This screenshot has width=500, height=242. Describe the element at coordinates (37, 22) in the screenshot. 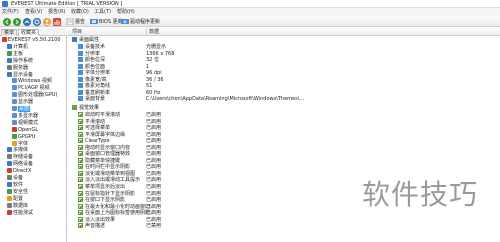

I see `refresh-icon` at that location.